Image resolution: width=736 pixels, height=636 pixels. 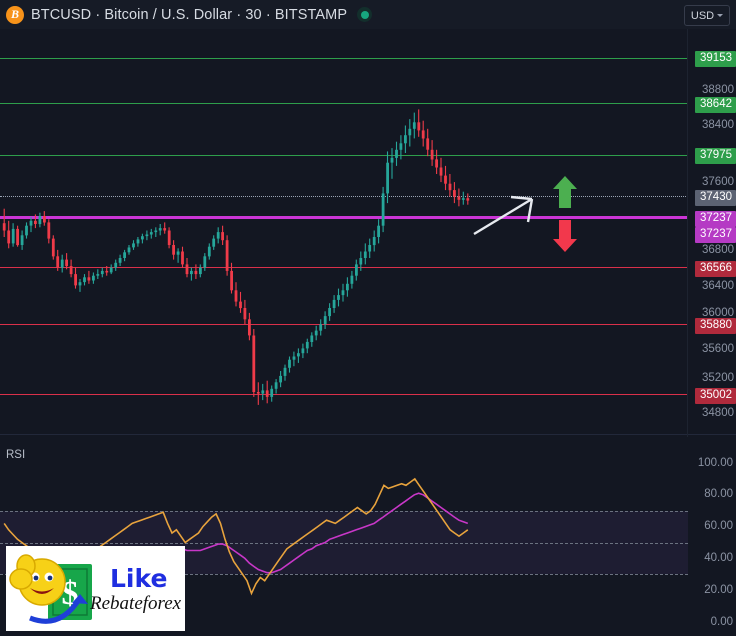 I want to click on currency-label: USD, so click(x=702, y=15).